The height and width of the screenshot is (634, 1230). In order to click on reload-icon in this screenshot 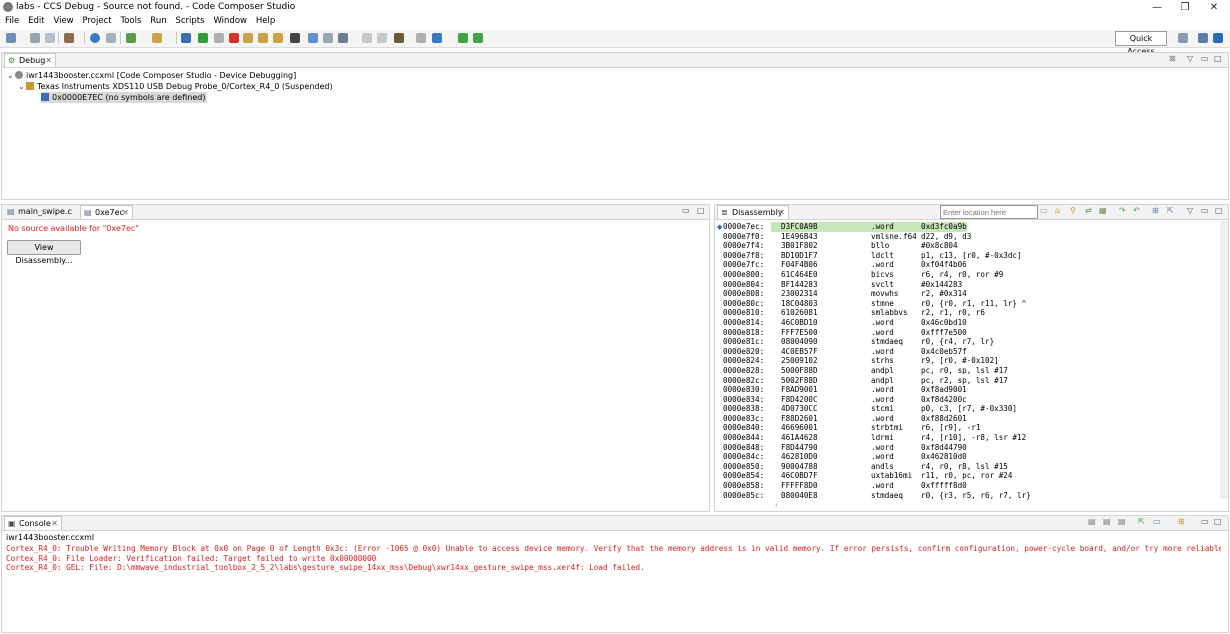, I will do `click(382, 38)`.